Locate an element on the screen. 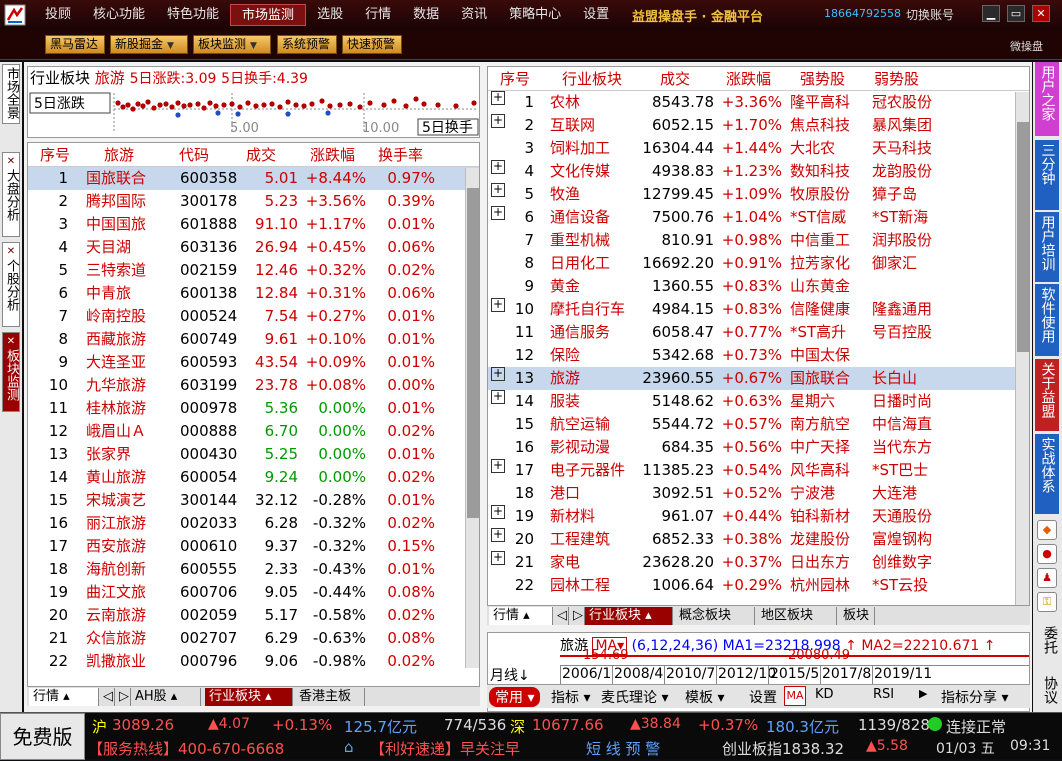 Image resolution: width=1062 pixels, height=761 pixels. menu-item-6: 数据 is located at coordinates (426, 15).